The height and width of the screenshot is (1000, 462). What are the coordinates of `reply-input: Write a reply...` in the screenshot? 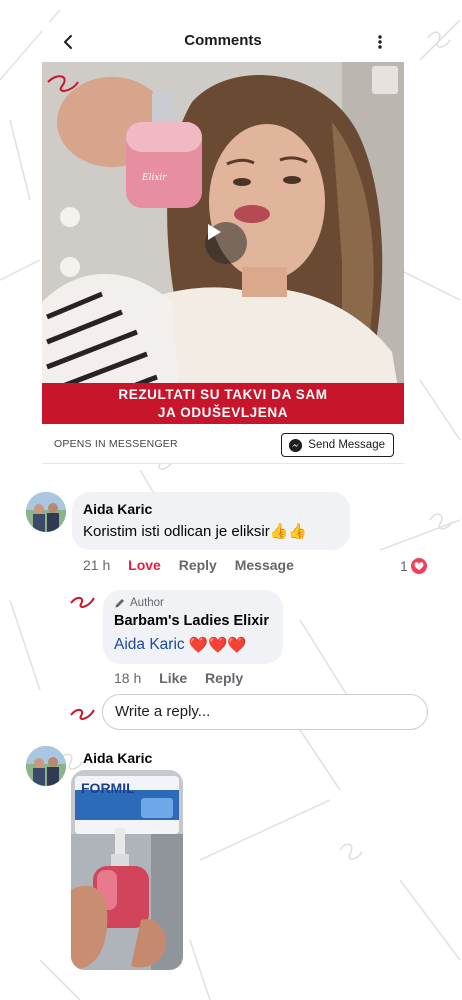 It's located at (265, 712).